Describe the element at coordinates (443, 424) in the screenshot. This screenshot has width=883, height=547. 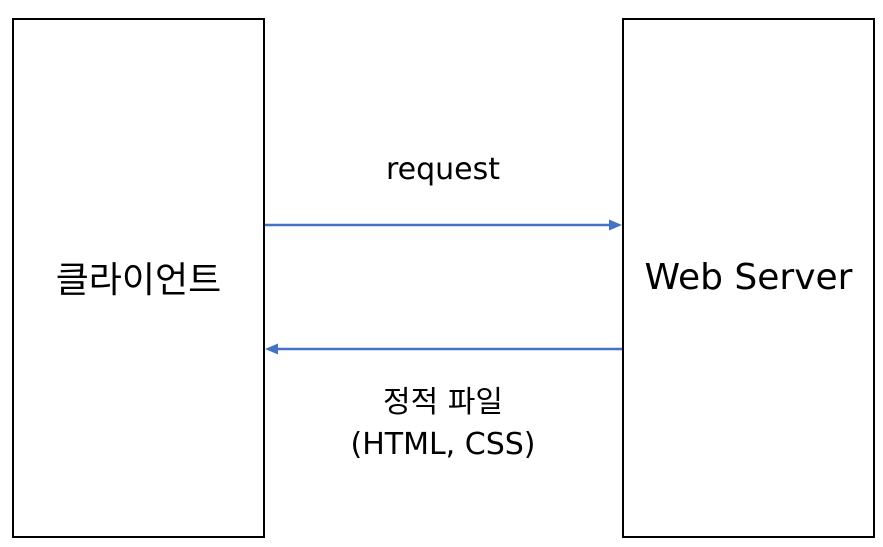
I see `response-label: 정적 파일 (HTML, CSS)` at that location.